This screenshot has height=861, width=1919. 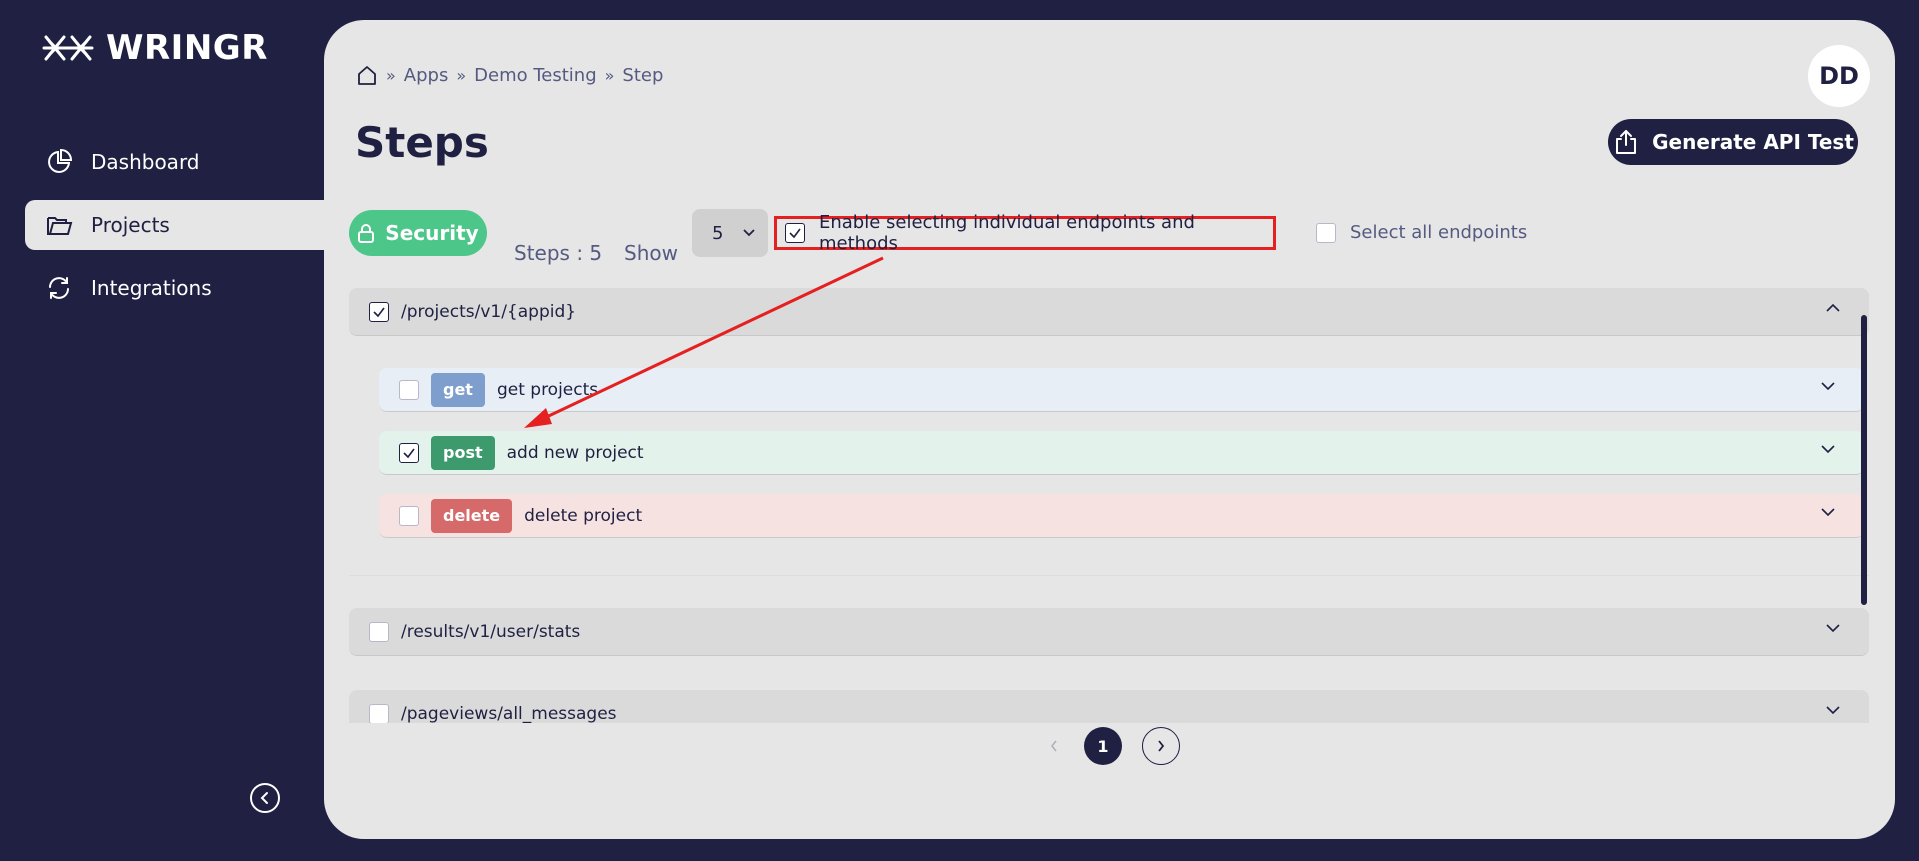 I want to click on page-size-select: 5, so click(x=730, y=233).